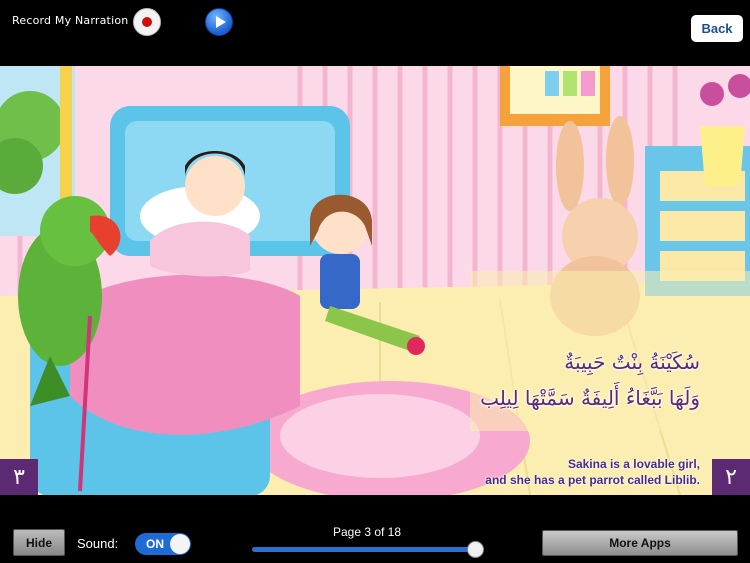  Describe the element at coordinates (592, 480) in the screenshot. I see `english-line-2: and she has a pet parrot called Liblib.` at that location.